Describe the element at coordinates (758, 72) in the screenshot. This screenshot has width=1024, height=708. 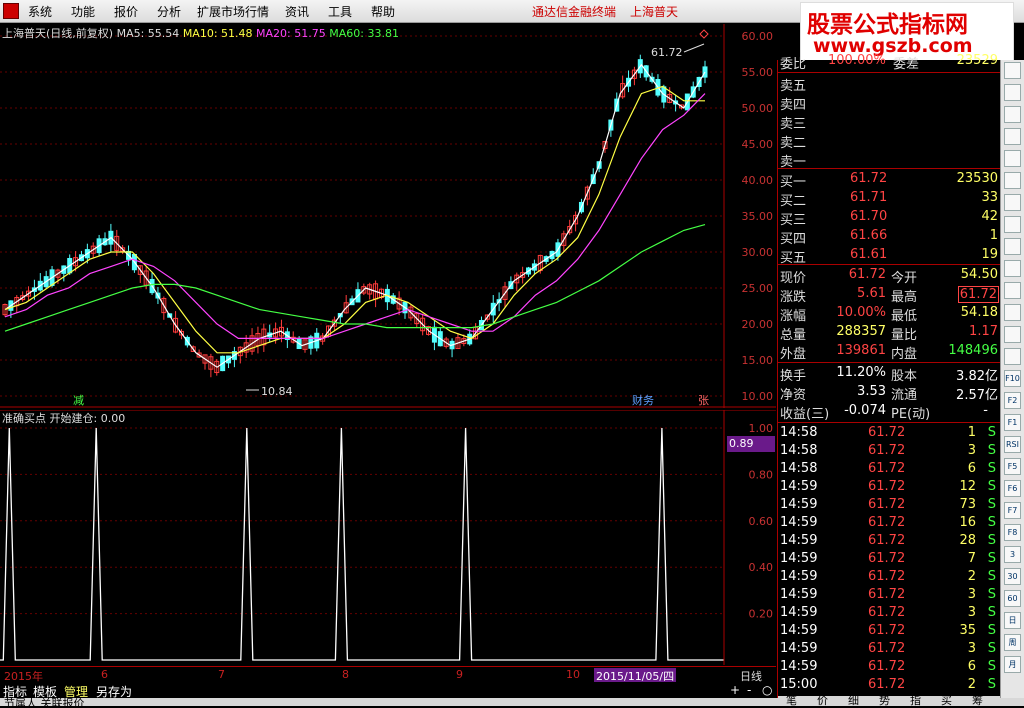
I see `y-tick-label: 55.00` at that location.